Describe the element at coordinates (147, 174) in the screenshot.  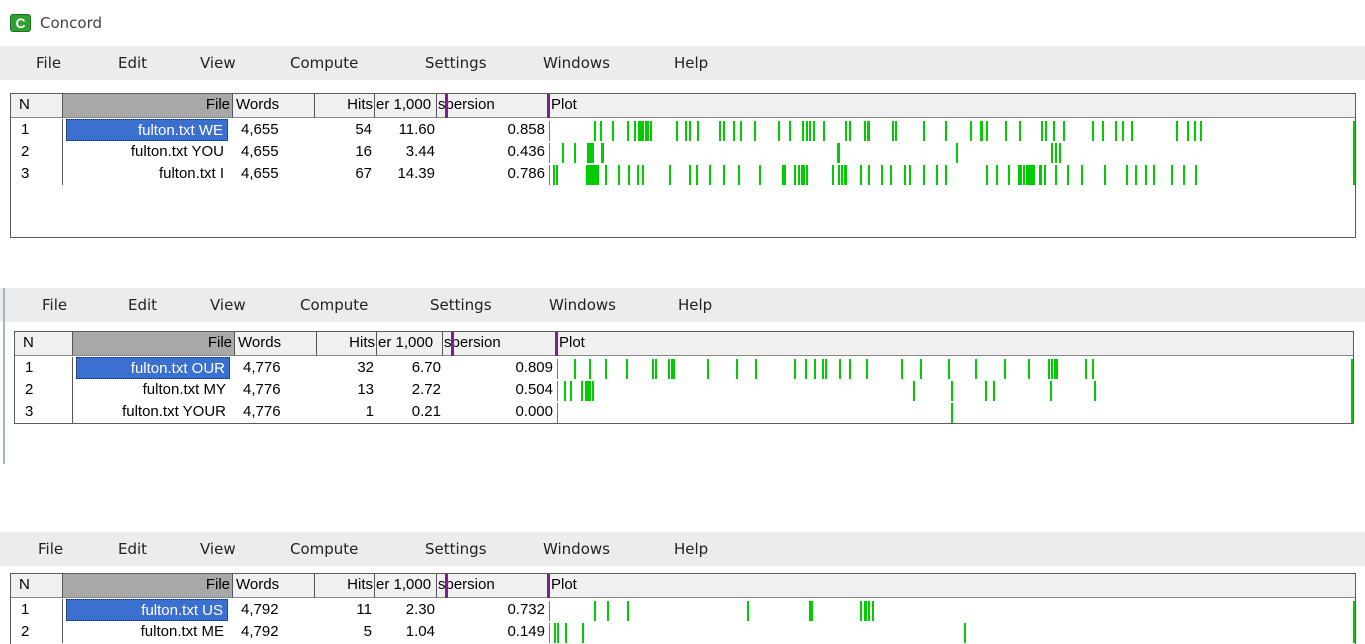
I see `file-cell: fulton.txt I` at that location.